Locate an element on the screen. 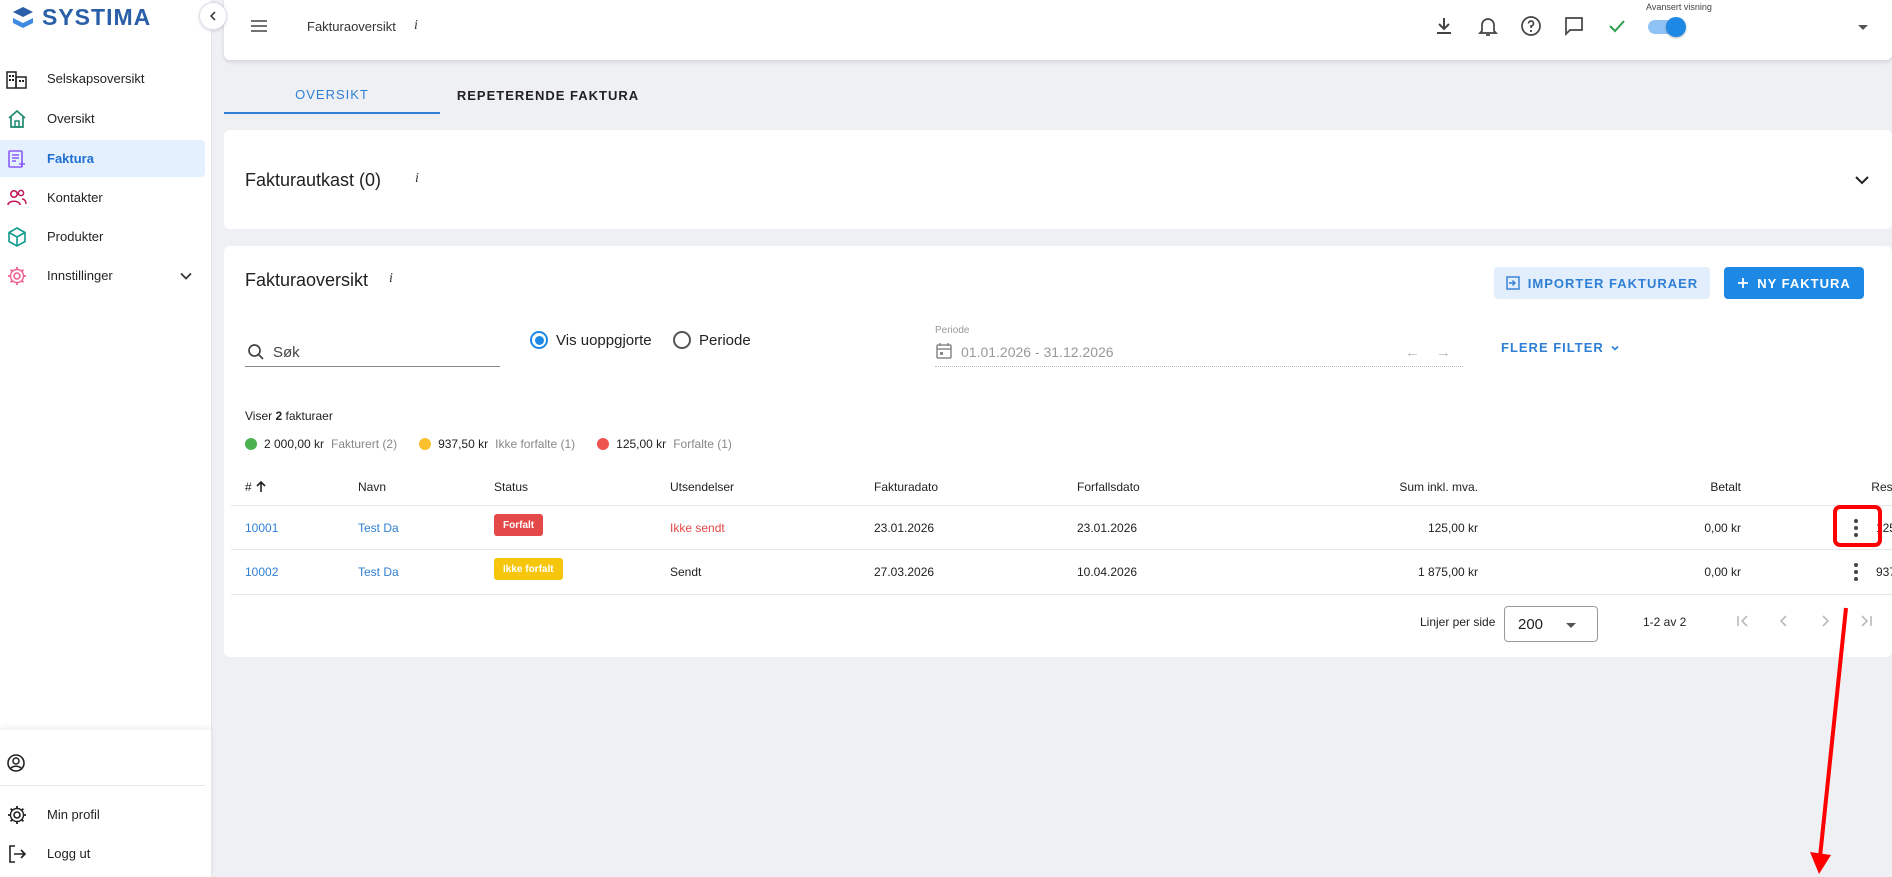 The width and height of the screenshot is (1892, 877). column-header-label: # is located at coordinates (248, 487).